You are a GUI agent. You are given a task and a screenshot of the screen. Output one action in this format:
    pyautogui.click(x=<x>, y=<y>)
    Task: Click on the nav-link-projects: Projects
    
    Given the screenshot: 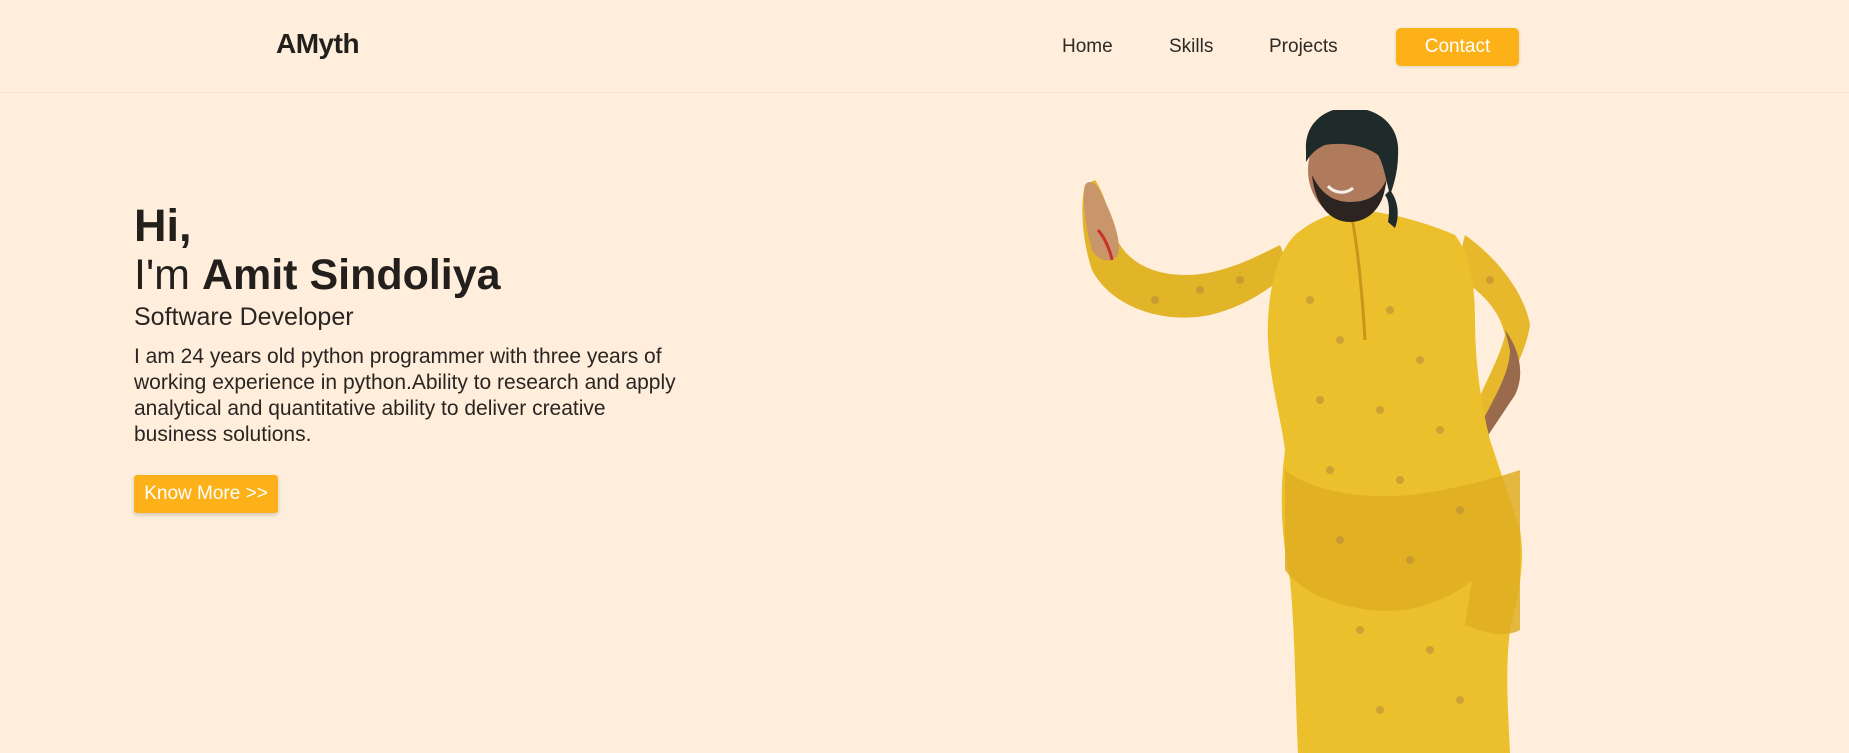 What is the action you would take?
    pyautogui.click(x=1303, y=47)
    